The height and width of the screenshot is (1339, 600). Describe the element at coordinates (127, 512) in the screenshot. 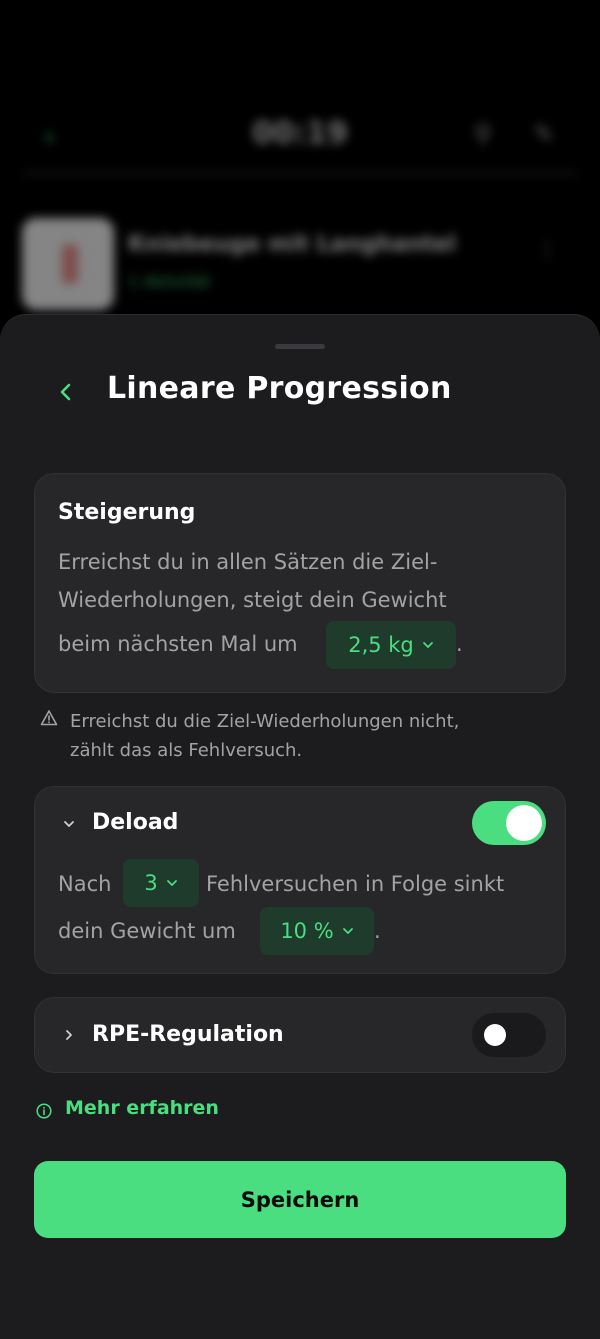

I see `steigerung-heading: Steigerung` at that location.